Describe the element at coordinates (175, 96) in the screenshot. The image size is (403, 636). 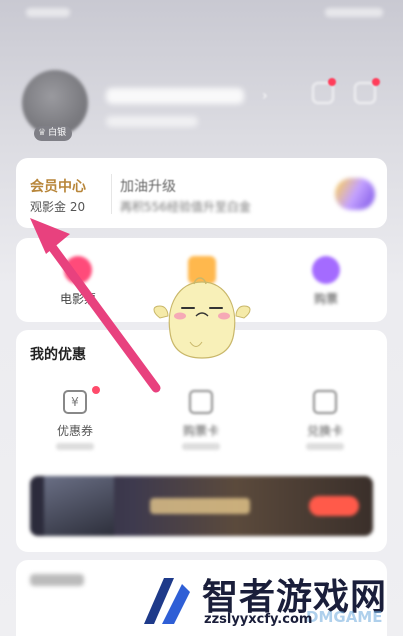
I see `username` at that location.